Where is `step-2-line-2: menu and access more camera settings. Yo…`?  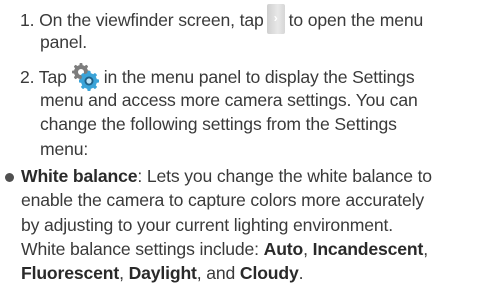 step-2-line-2: menu and access more camera settings. Yo… is located at coordinates (229, 100).